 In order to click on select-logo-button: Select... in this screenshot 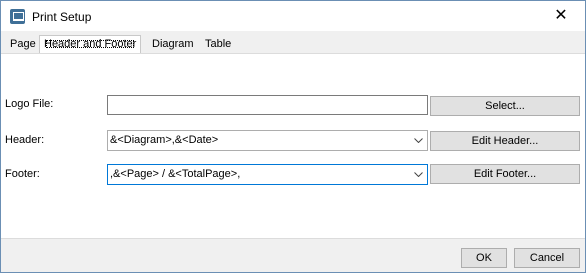, I will do `click(505, 106)`.